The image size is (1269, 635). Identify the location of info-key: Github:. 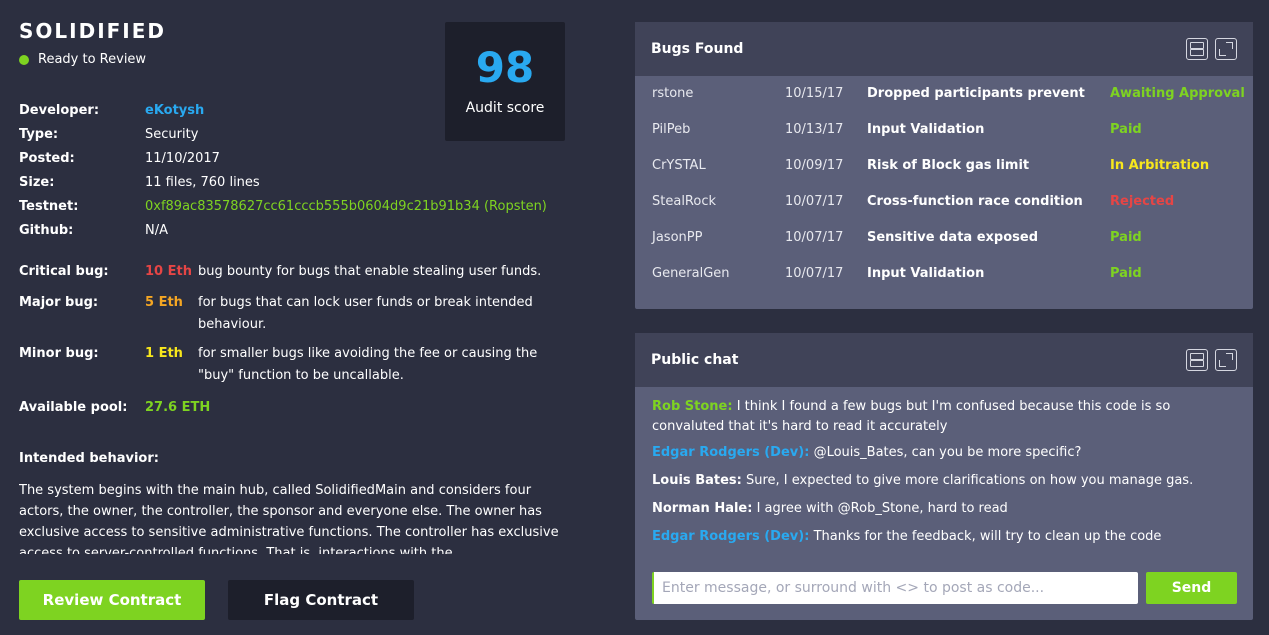
(46, 230).